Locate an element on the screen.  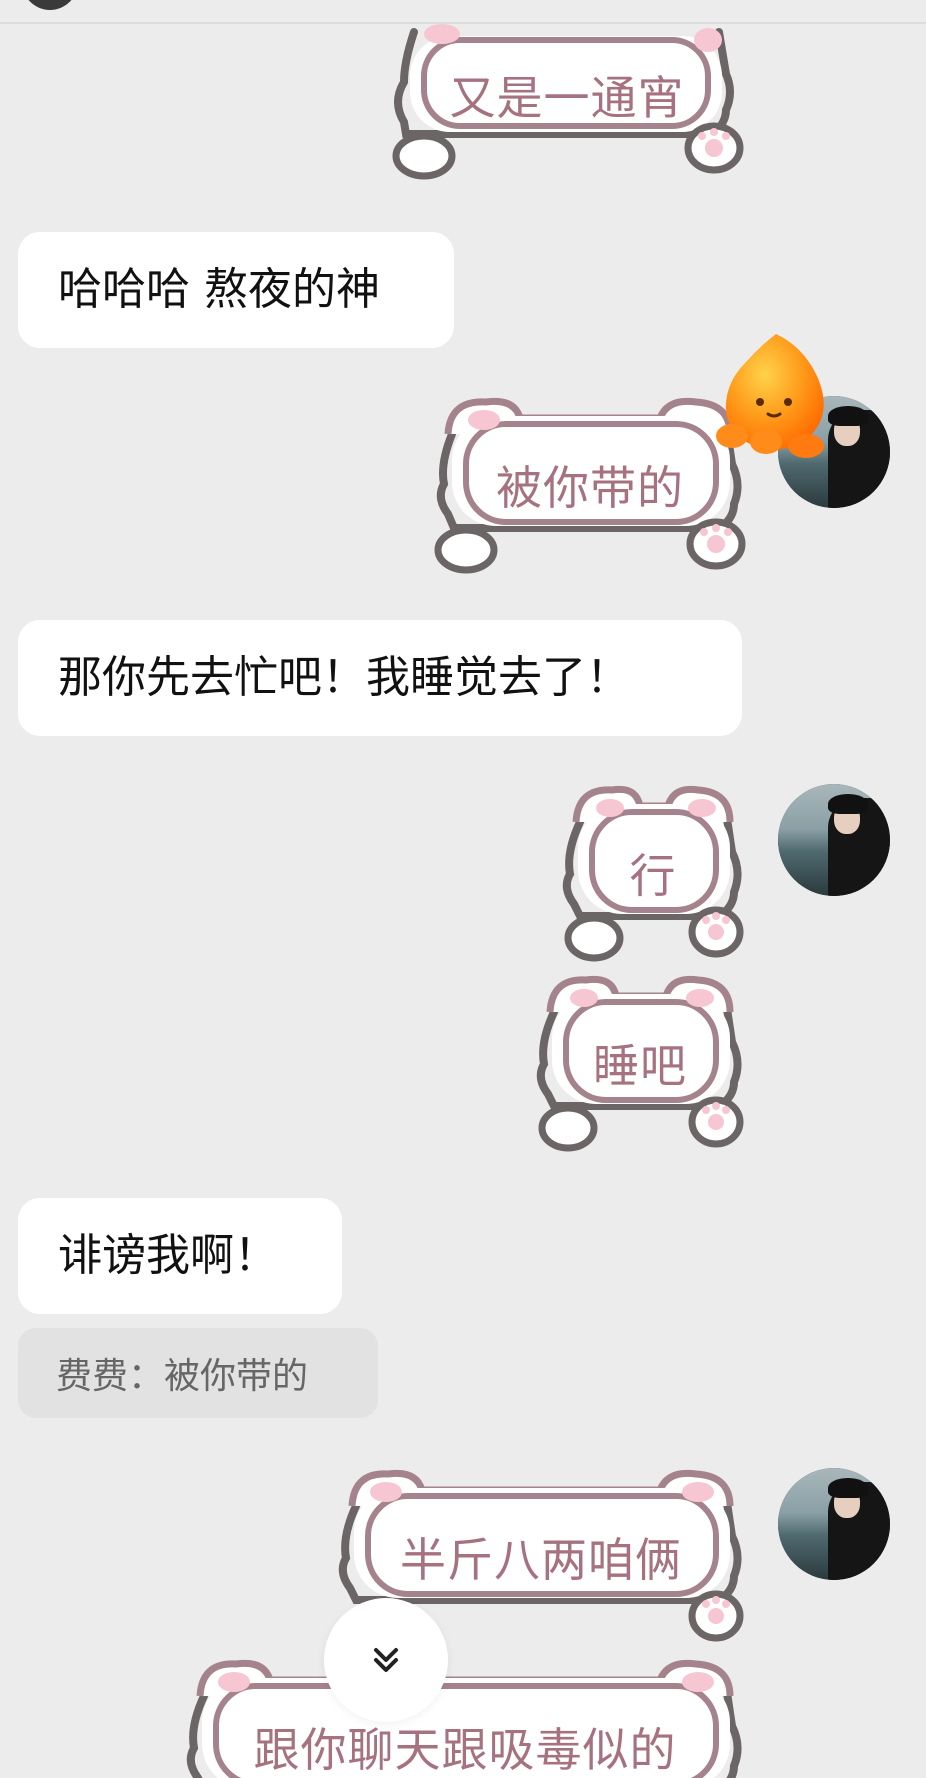
quoted-reply-text: 费费：被你带的 is located at coordinates (182, 1376).